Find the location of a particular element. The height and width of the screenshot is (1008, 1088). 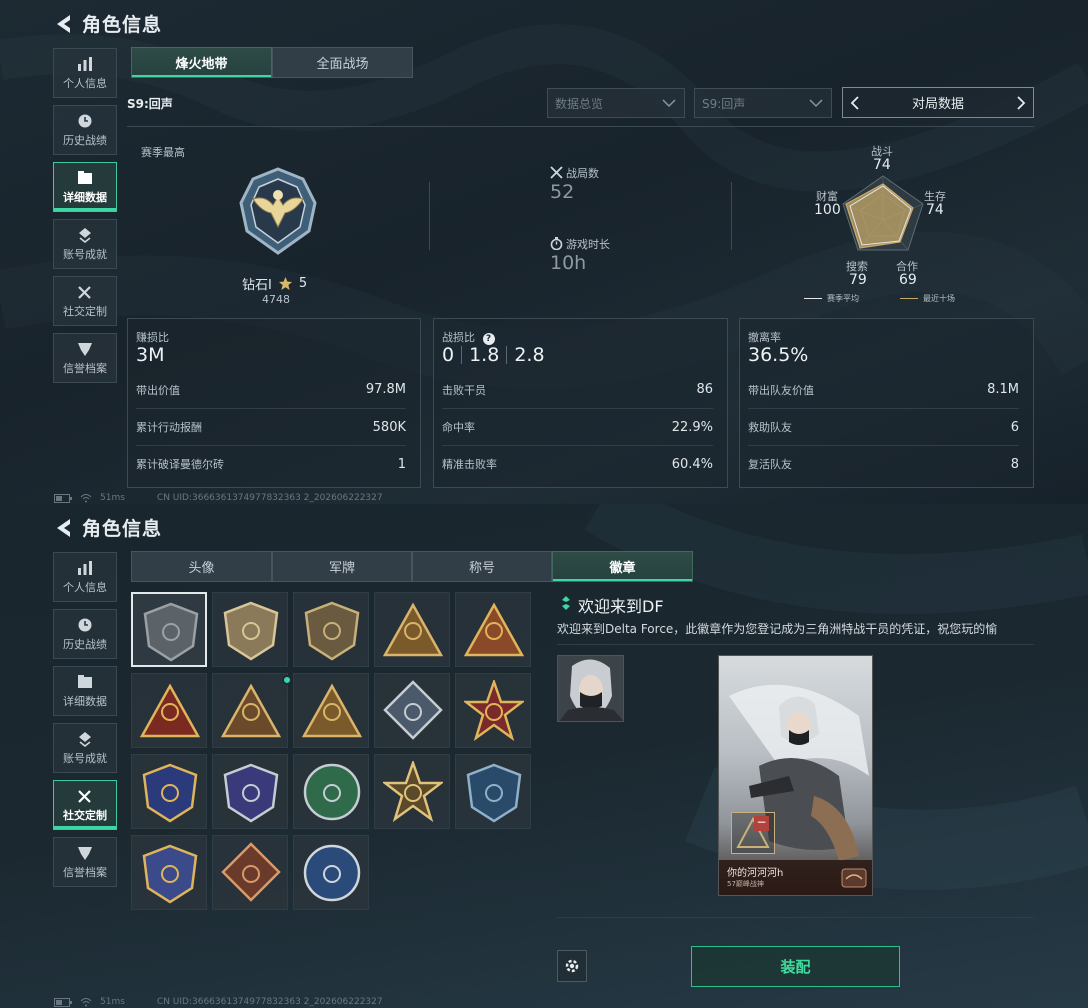

pager-label: 对局数据 is located at coordinates (937, 104).